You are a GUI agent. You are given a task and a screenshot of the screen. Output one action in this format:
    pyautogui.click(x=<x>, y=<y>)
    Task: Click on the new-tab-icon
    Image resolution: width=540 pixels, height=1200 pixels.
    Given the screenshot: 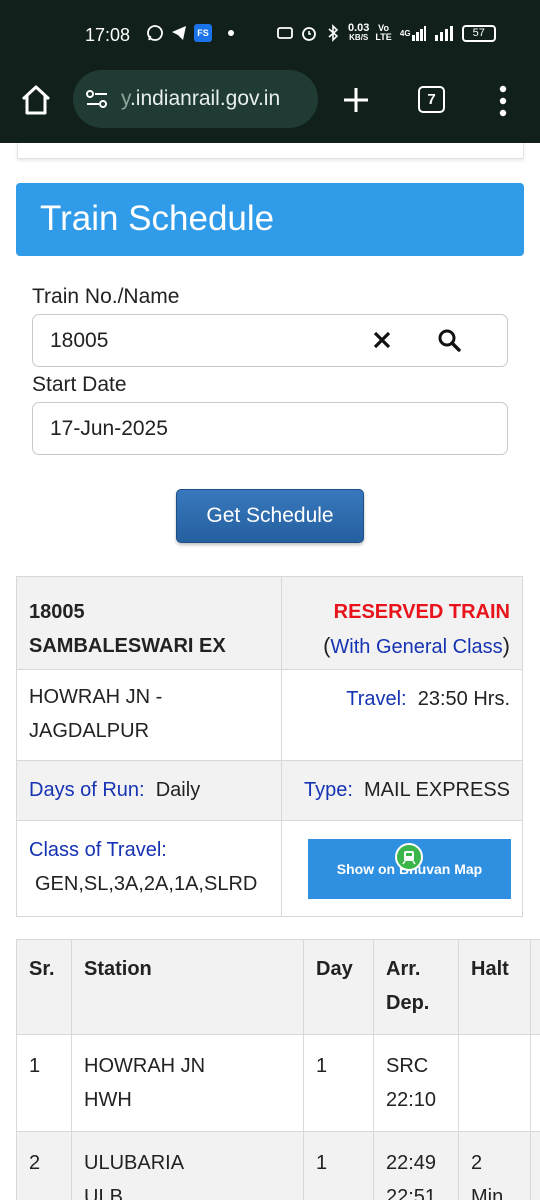 What is the action you would take?
    pyautogui.click(x=356, y=100)
    